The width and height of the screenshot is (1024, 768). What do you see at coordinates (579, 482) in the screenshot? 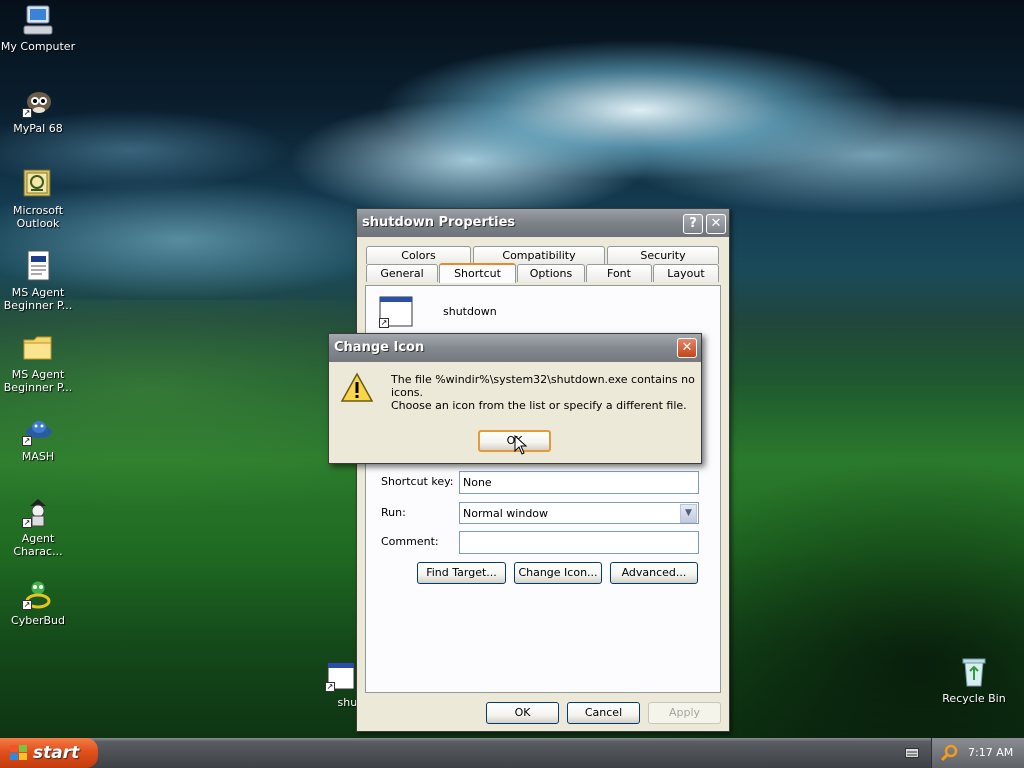
I see `shortcut-key-field: None` at bounding box center [579, 482].